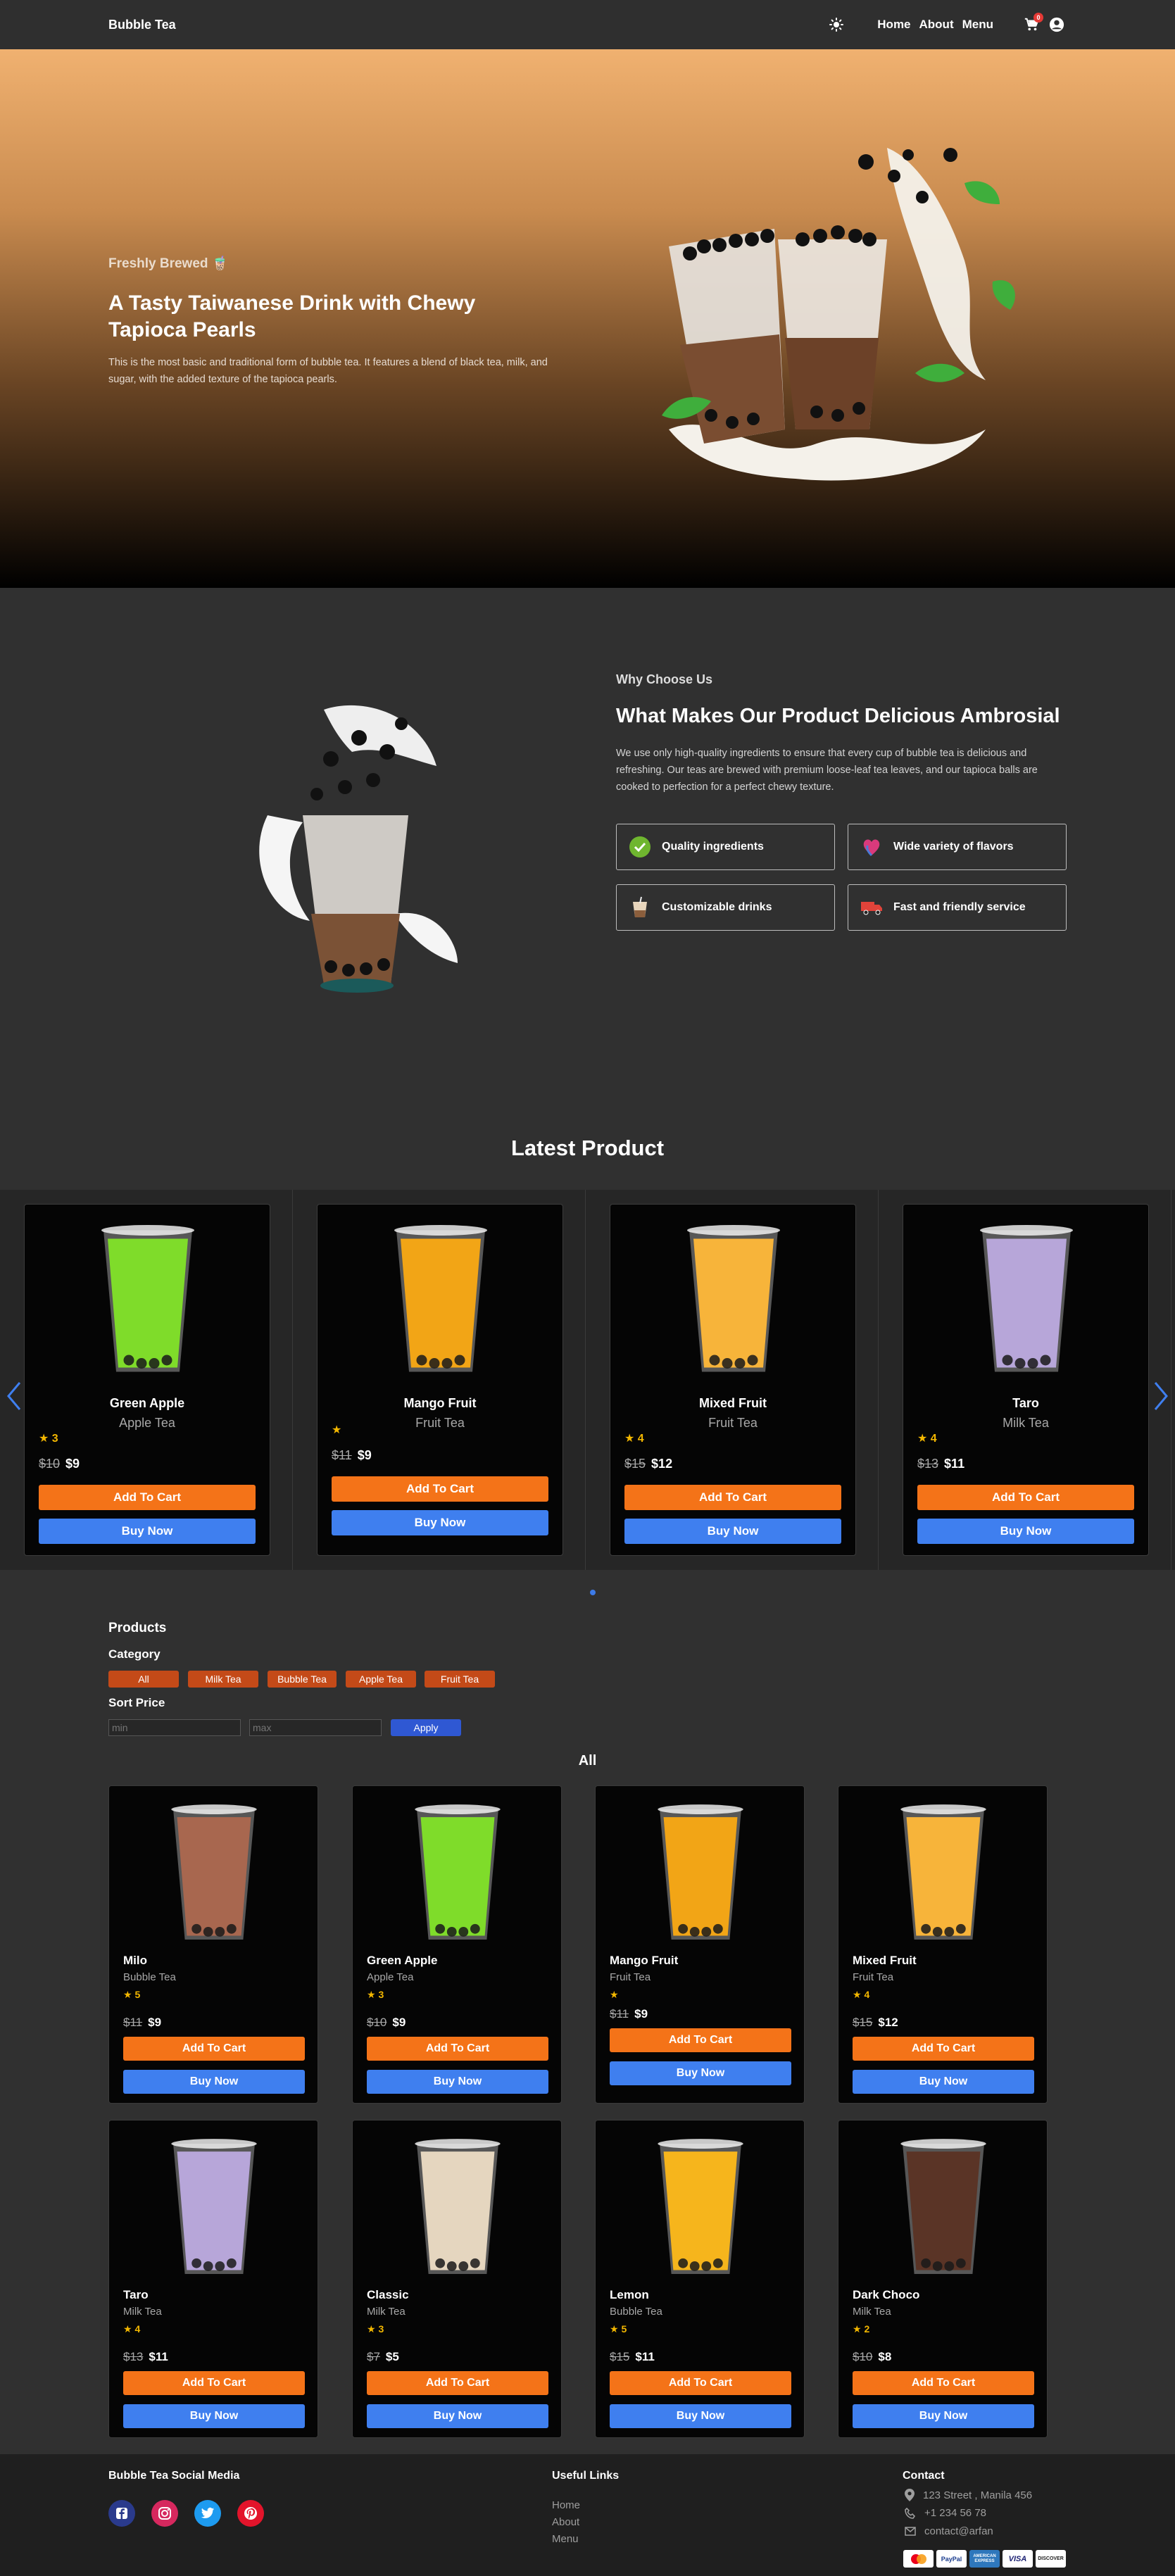  Describe the element at coordinates (392, 2356) in the screenshot. I see `current-price: $5` at that location.